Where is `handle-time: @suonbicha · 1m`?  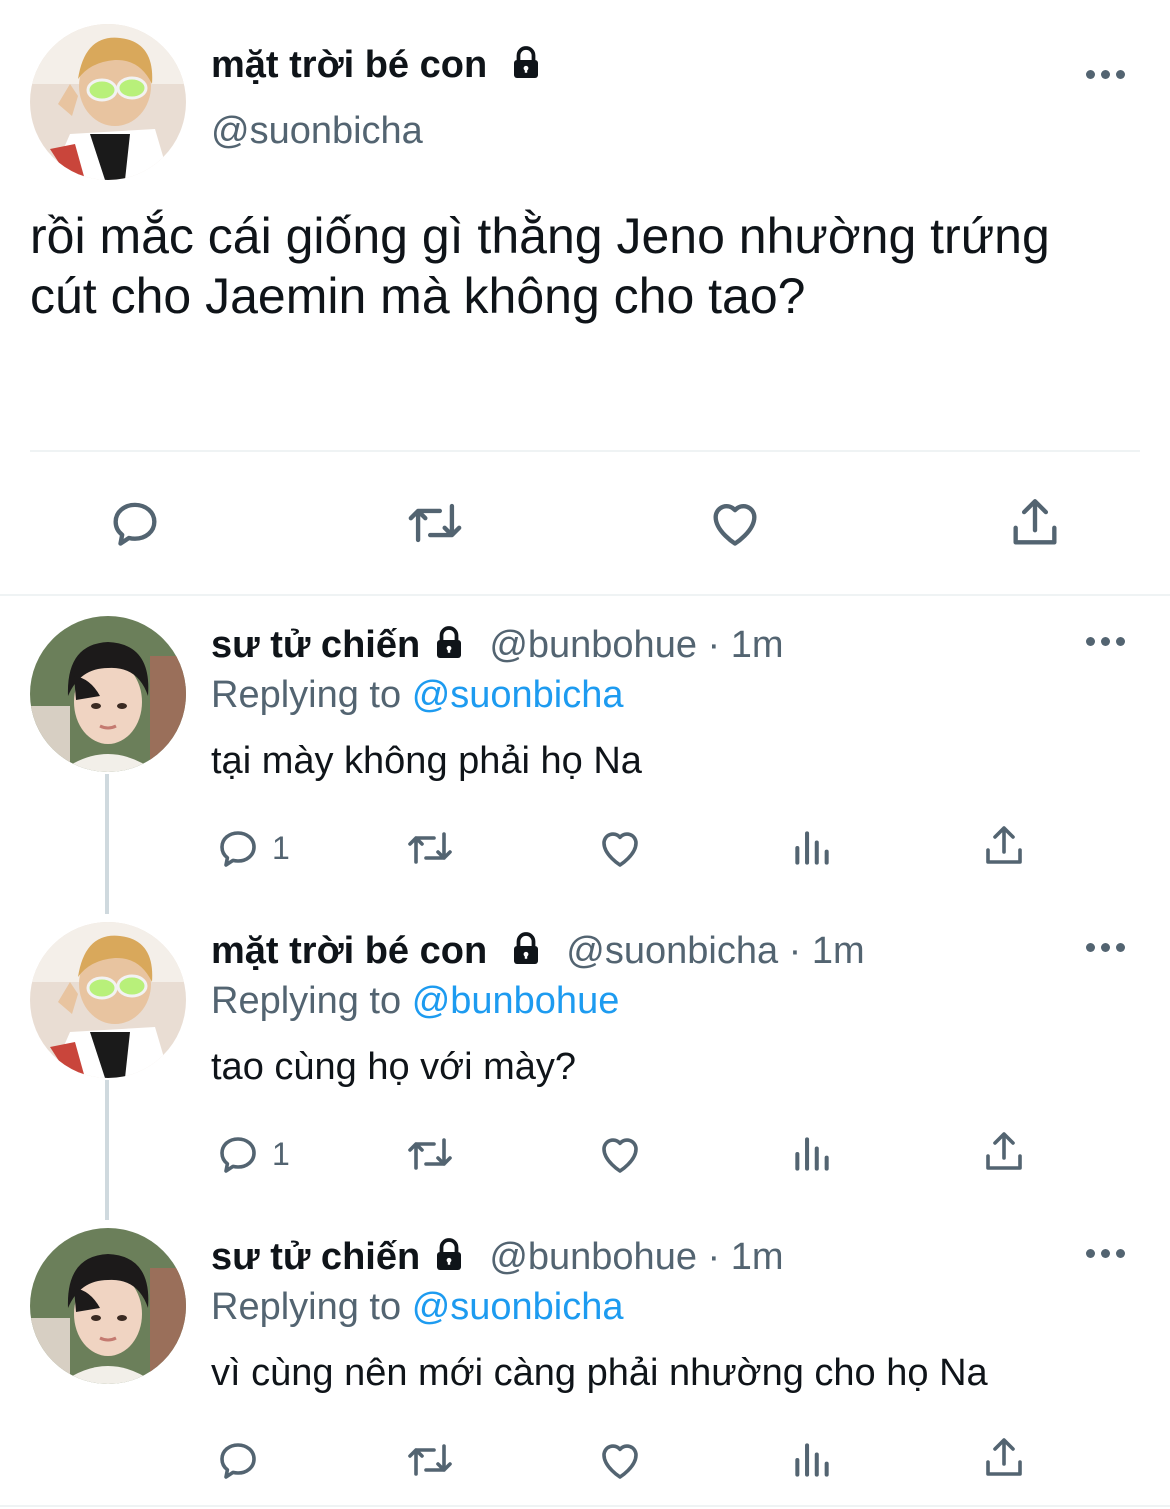
handle-time: @suonbicha · 1m is located at coordinates (715, 951).